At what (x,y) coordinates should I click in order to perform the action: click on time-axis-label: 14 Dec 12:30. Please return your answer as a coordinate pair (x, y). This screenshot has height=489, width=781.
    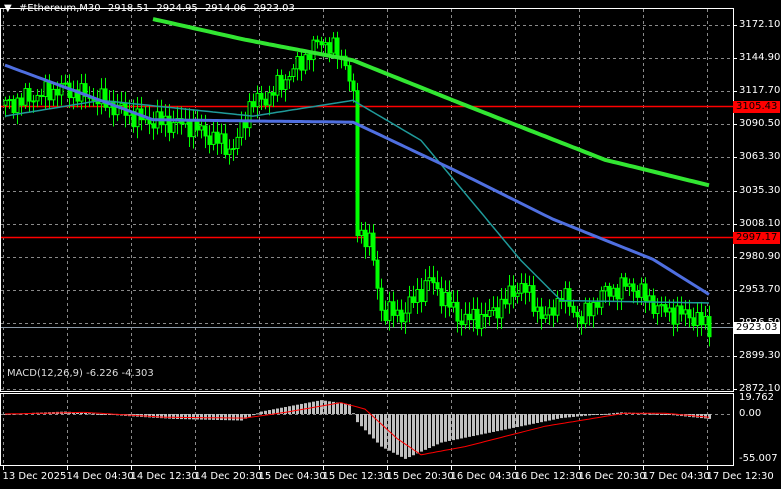
    Looking at the image, I should click on (164, 476).